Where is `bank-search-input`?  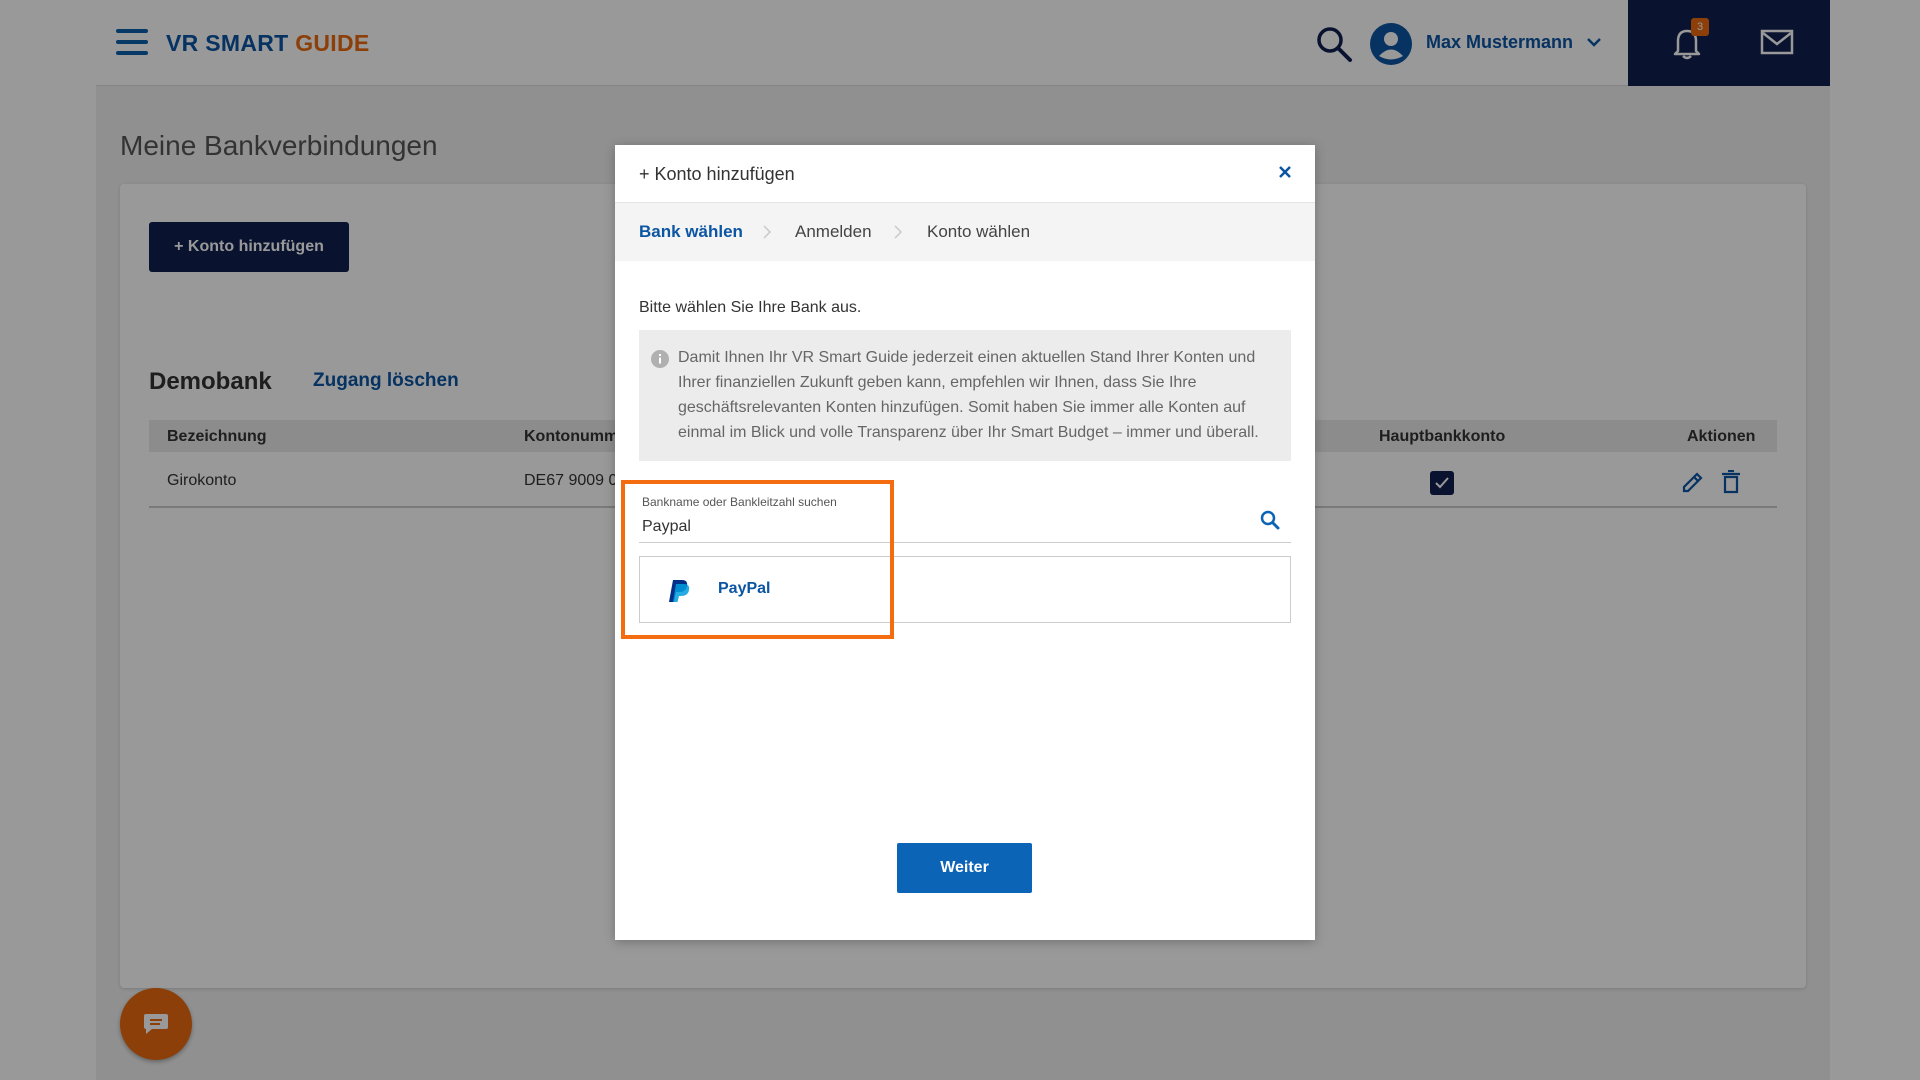
bank-search-input is located at coordinates (942, 527).